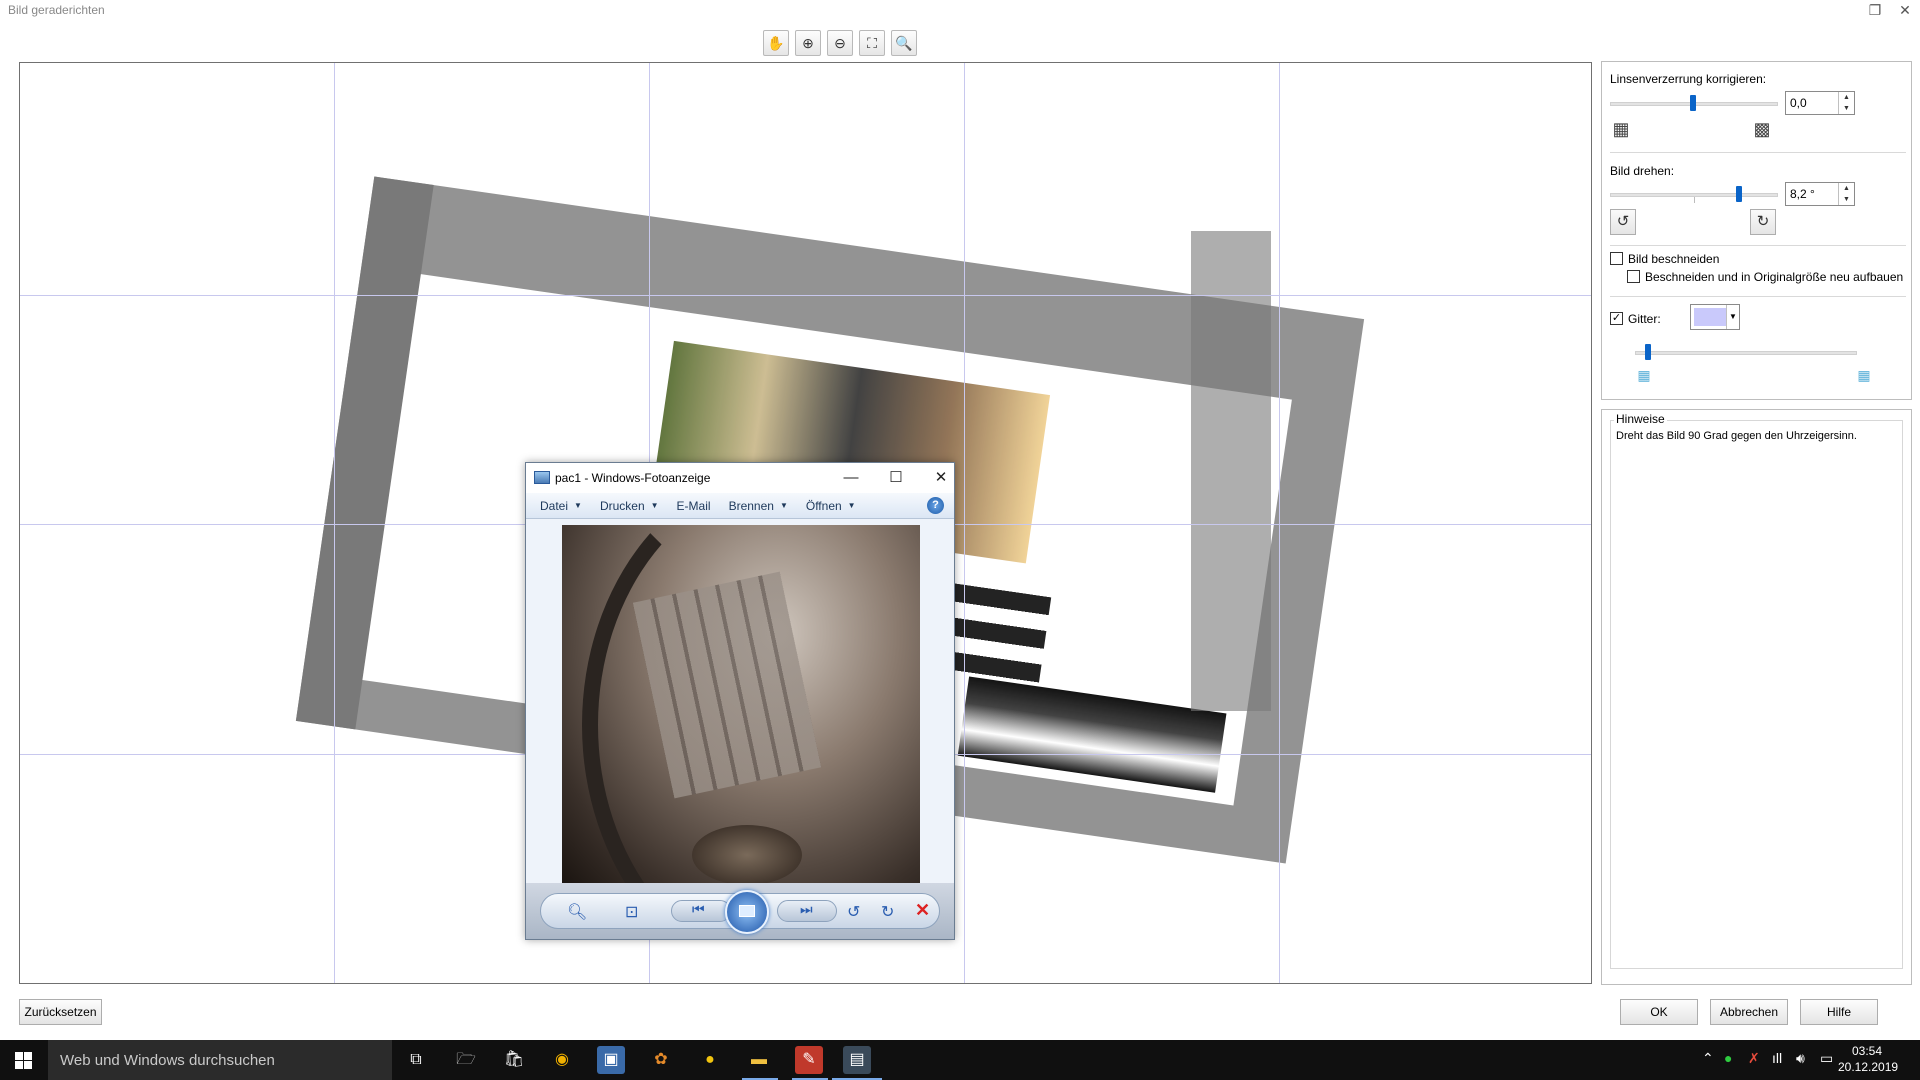 This screenshot has width=1920, height=1080. I want to click on taskbar-search-box: Web und Windows durchsuchen, so click(220, 1060).